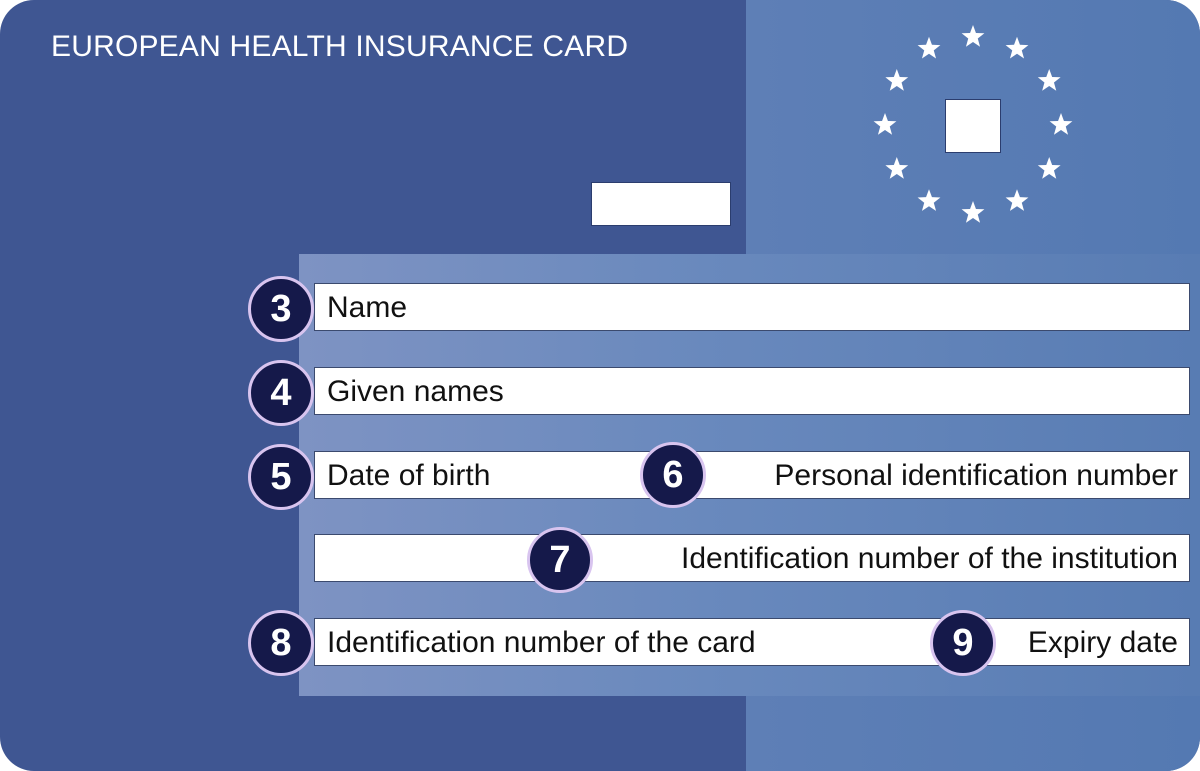 The image size is (1200, 771). What do you see at coordinates (976, 475) in the screenshot?
I see `personal-id-number-field-label: Personal identification number` at bounding box center [976, 475].